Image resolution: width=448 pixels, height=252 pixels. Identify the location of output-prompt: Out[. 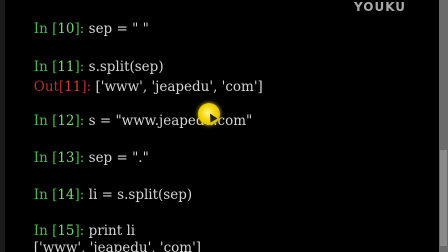
(49, 87).